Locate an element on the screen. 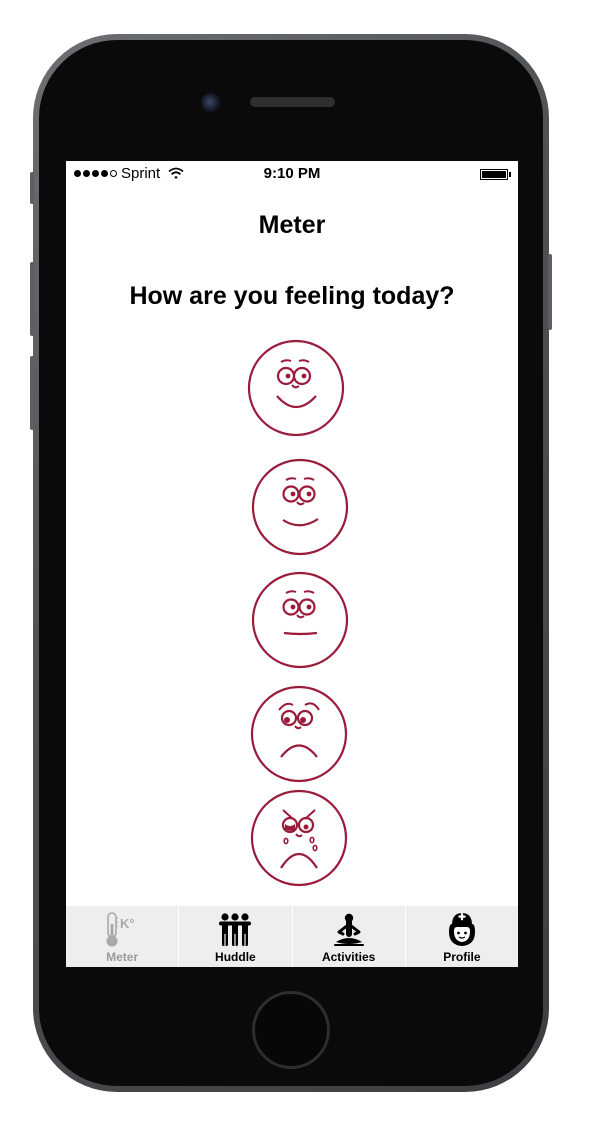 This screenshot has width=591, height=1125. tab-activities-label: Activities is located at coordinates (348, 957).